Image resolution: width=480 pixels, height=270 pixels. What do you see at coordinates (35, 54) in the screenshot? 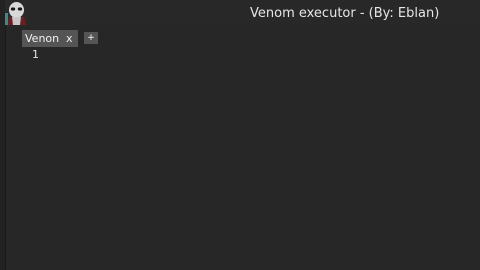
I see `line-number: 1` at bounding box center [35, 54].